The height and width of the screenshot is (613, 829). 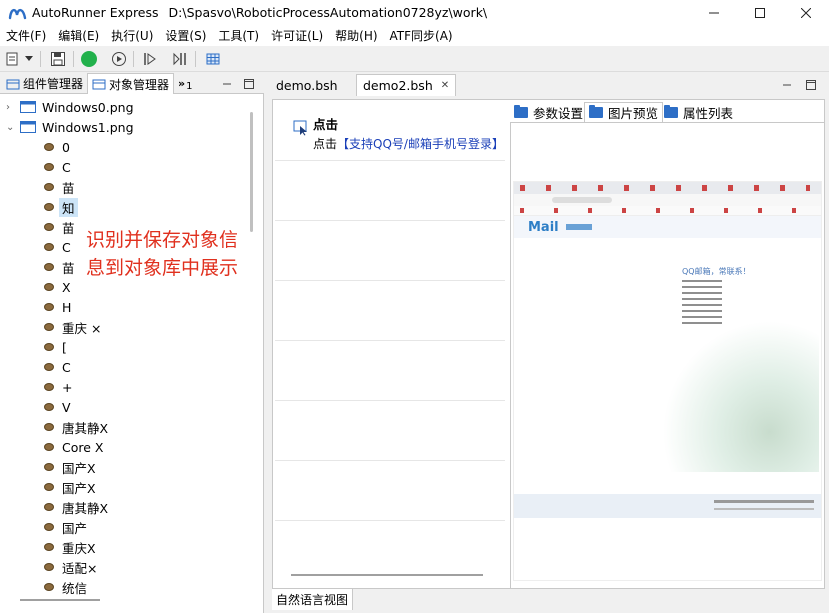 What do you see at coordinates (736, 392) in the screenshot?
I see `thumb-landscape` at bounding box center [736, 392].